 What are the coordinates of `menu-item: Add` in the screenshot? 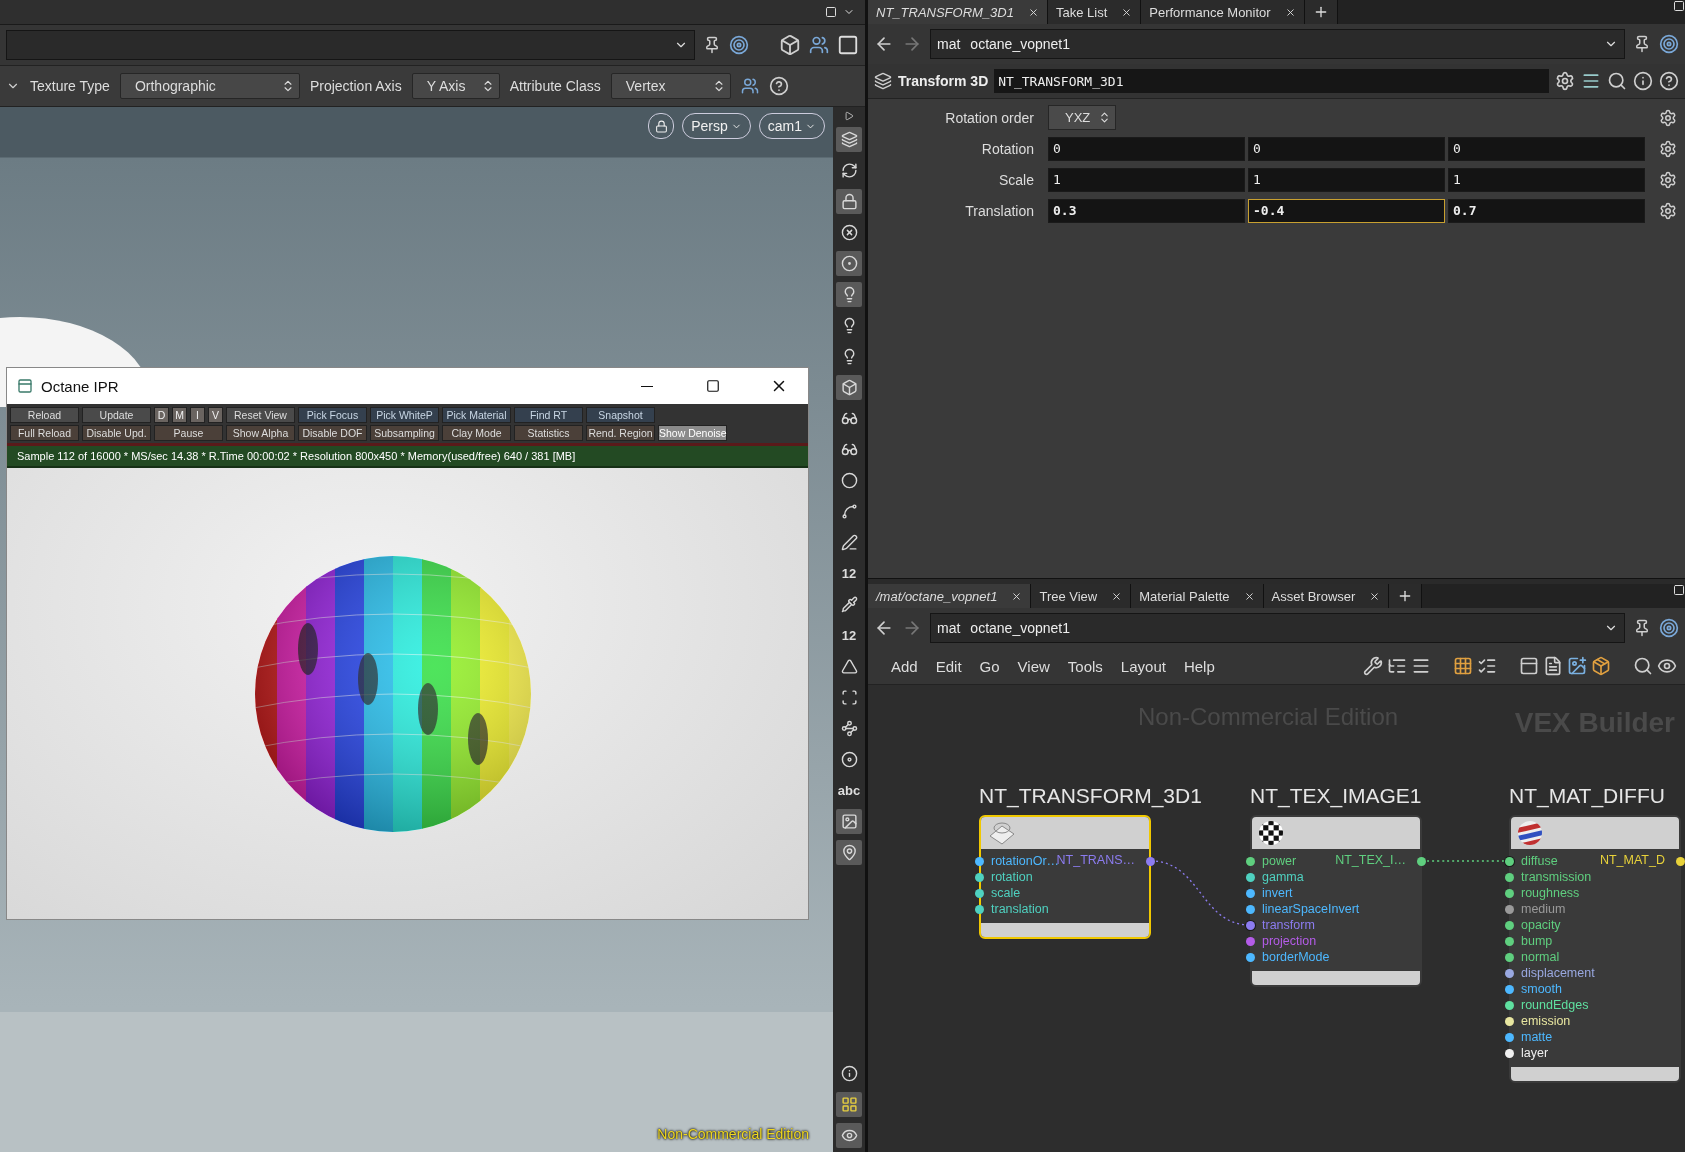 It's located at (904, 666).